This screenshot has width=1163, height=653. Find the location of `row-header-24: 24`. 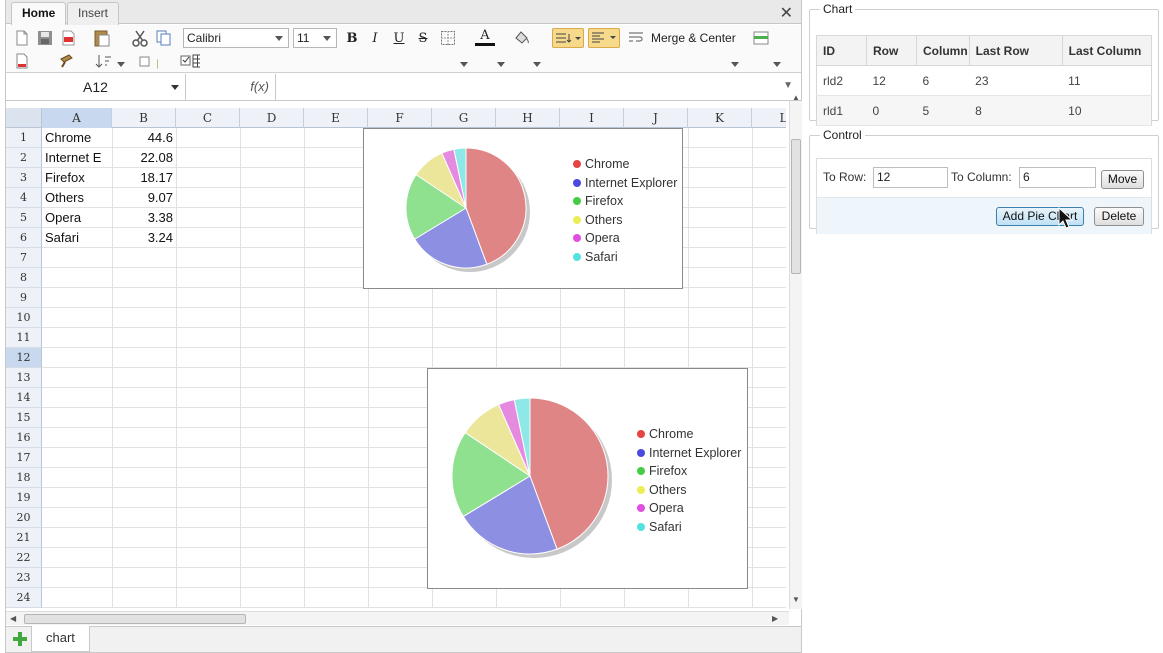

row-header-24: 24 is located at coordinates (24, 598).